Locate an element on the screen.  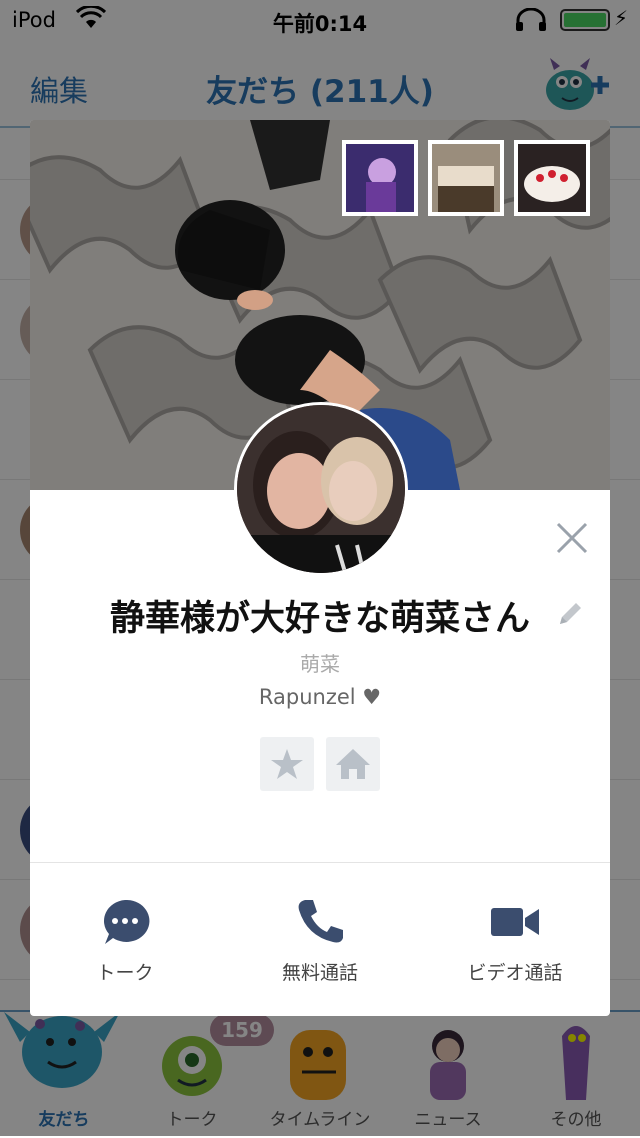
favorite-button is located at coordinates (287, 764).